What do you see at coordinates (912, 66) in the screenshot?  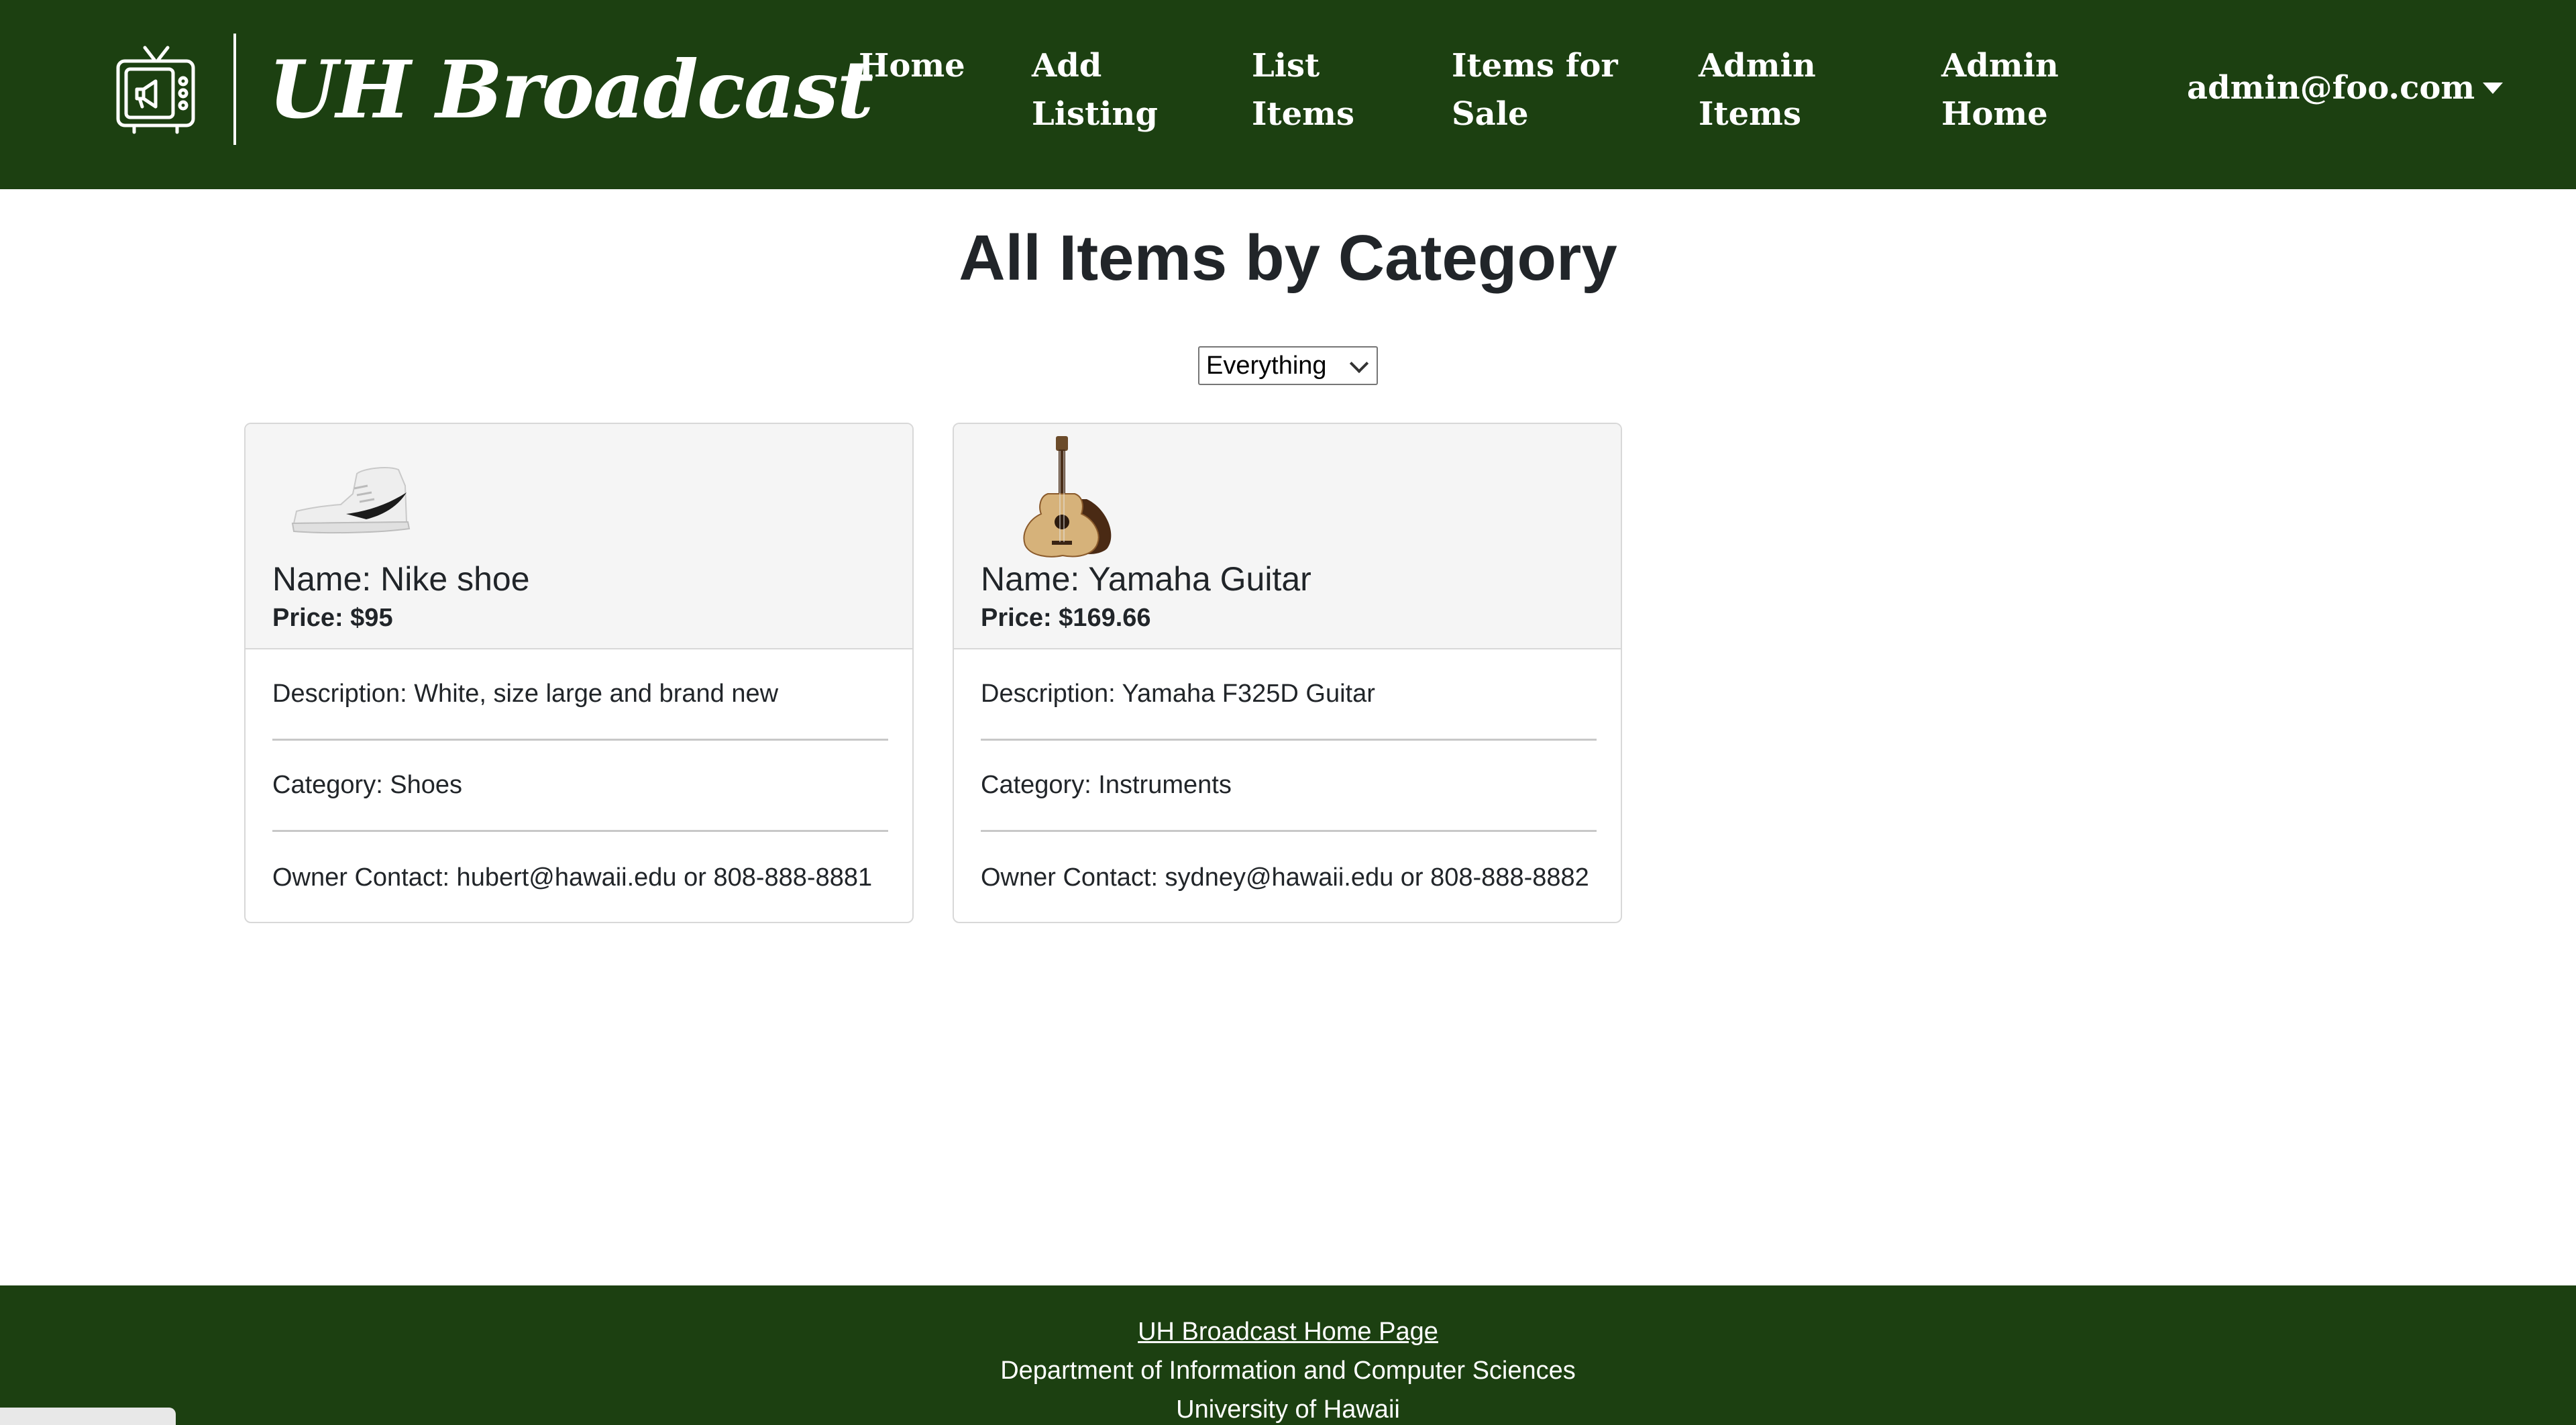 I see `nav-home-link: Home` at bounding box center [912, 66].